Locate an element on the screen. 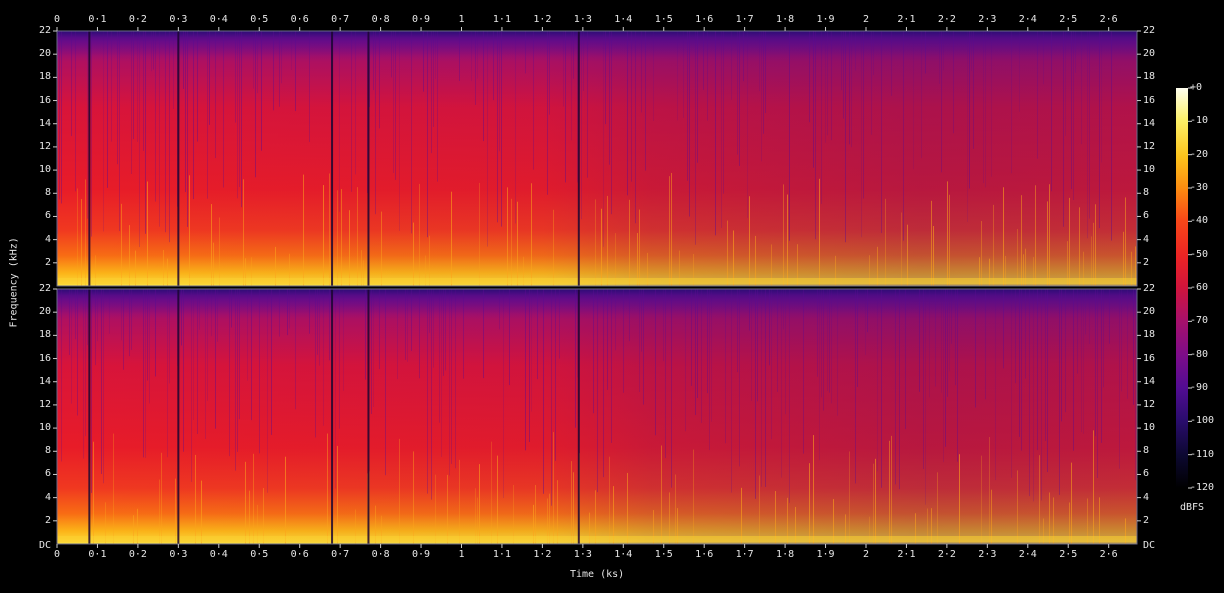 This screenshot has height=593, width=1224. x-tick-label-bottom: 1·9 is located at coordinates (825, 554).